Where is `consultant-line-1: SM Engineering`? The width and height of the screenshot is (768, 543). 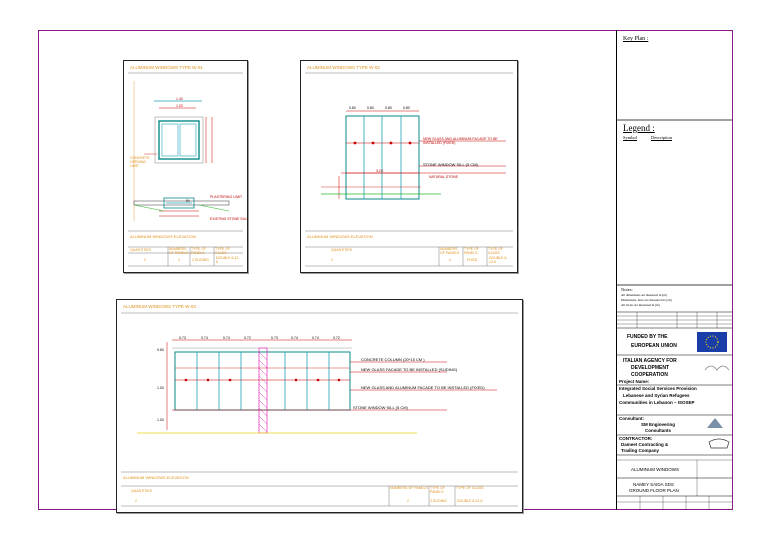 consultant-line-1: SM Engineering is located at coordinates (658, 424).